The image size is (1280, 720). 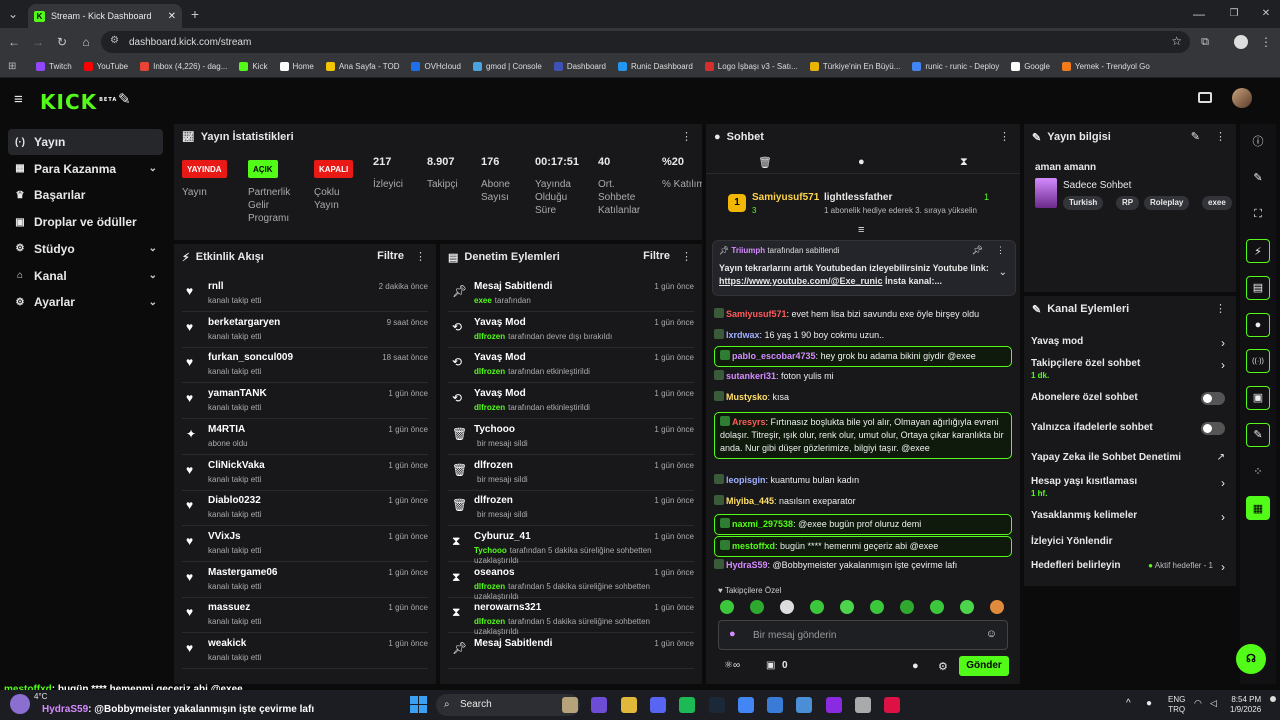 I want to click on bolt-rail-icon: ⚡︎, so click(x=1258, y=251).